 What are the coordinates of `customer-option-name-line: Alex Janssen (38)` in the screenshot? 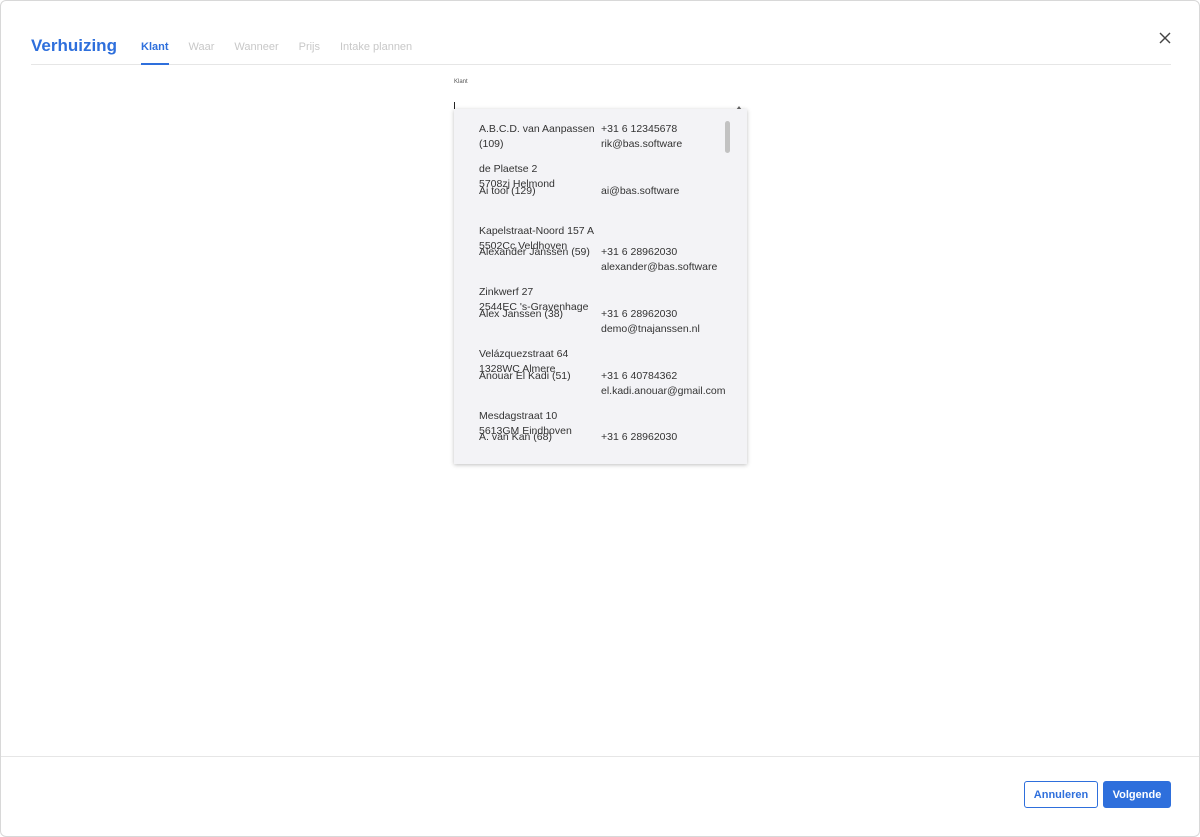 It's located at (521, 314).